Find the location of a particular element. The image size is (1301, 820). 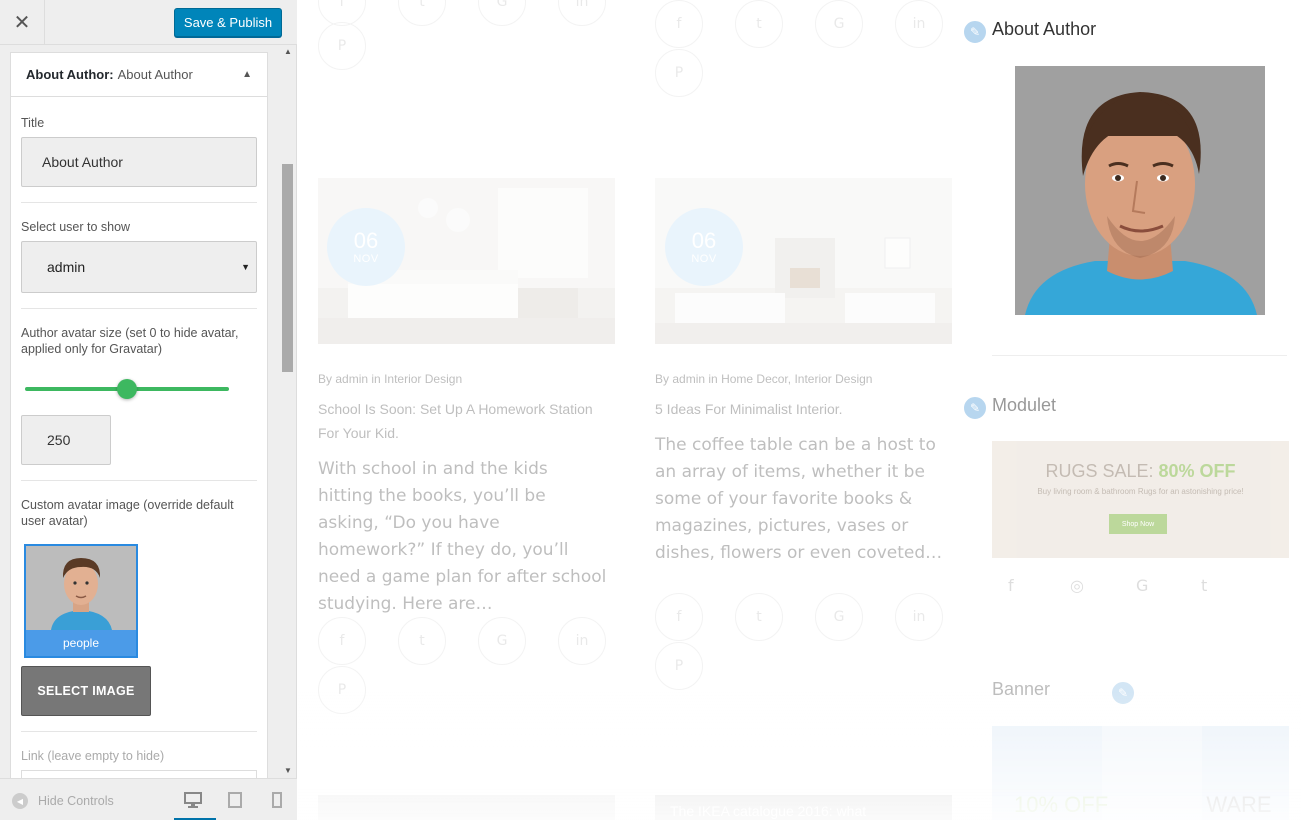

rugs-heading: RUGS SALE: 80% OFF is located at coordinates (1140, 471).